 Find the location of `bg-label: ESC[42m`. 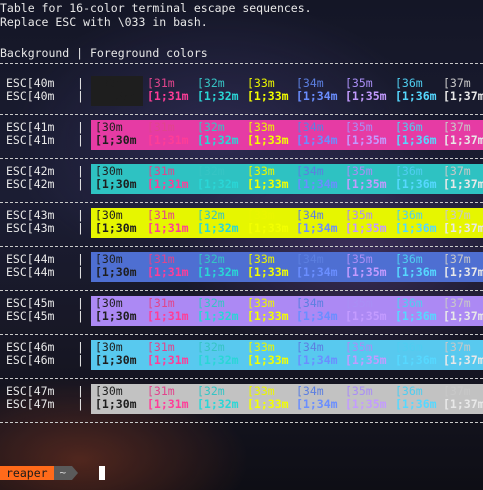

bg-label: ESC[42m is located at coordinates (30, 184).